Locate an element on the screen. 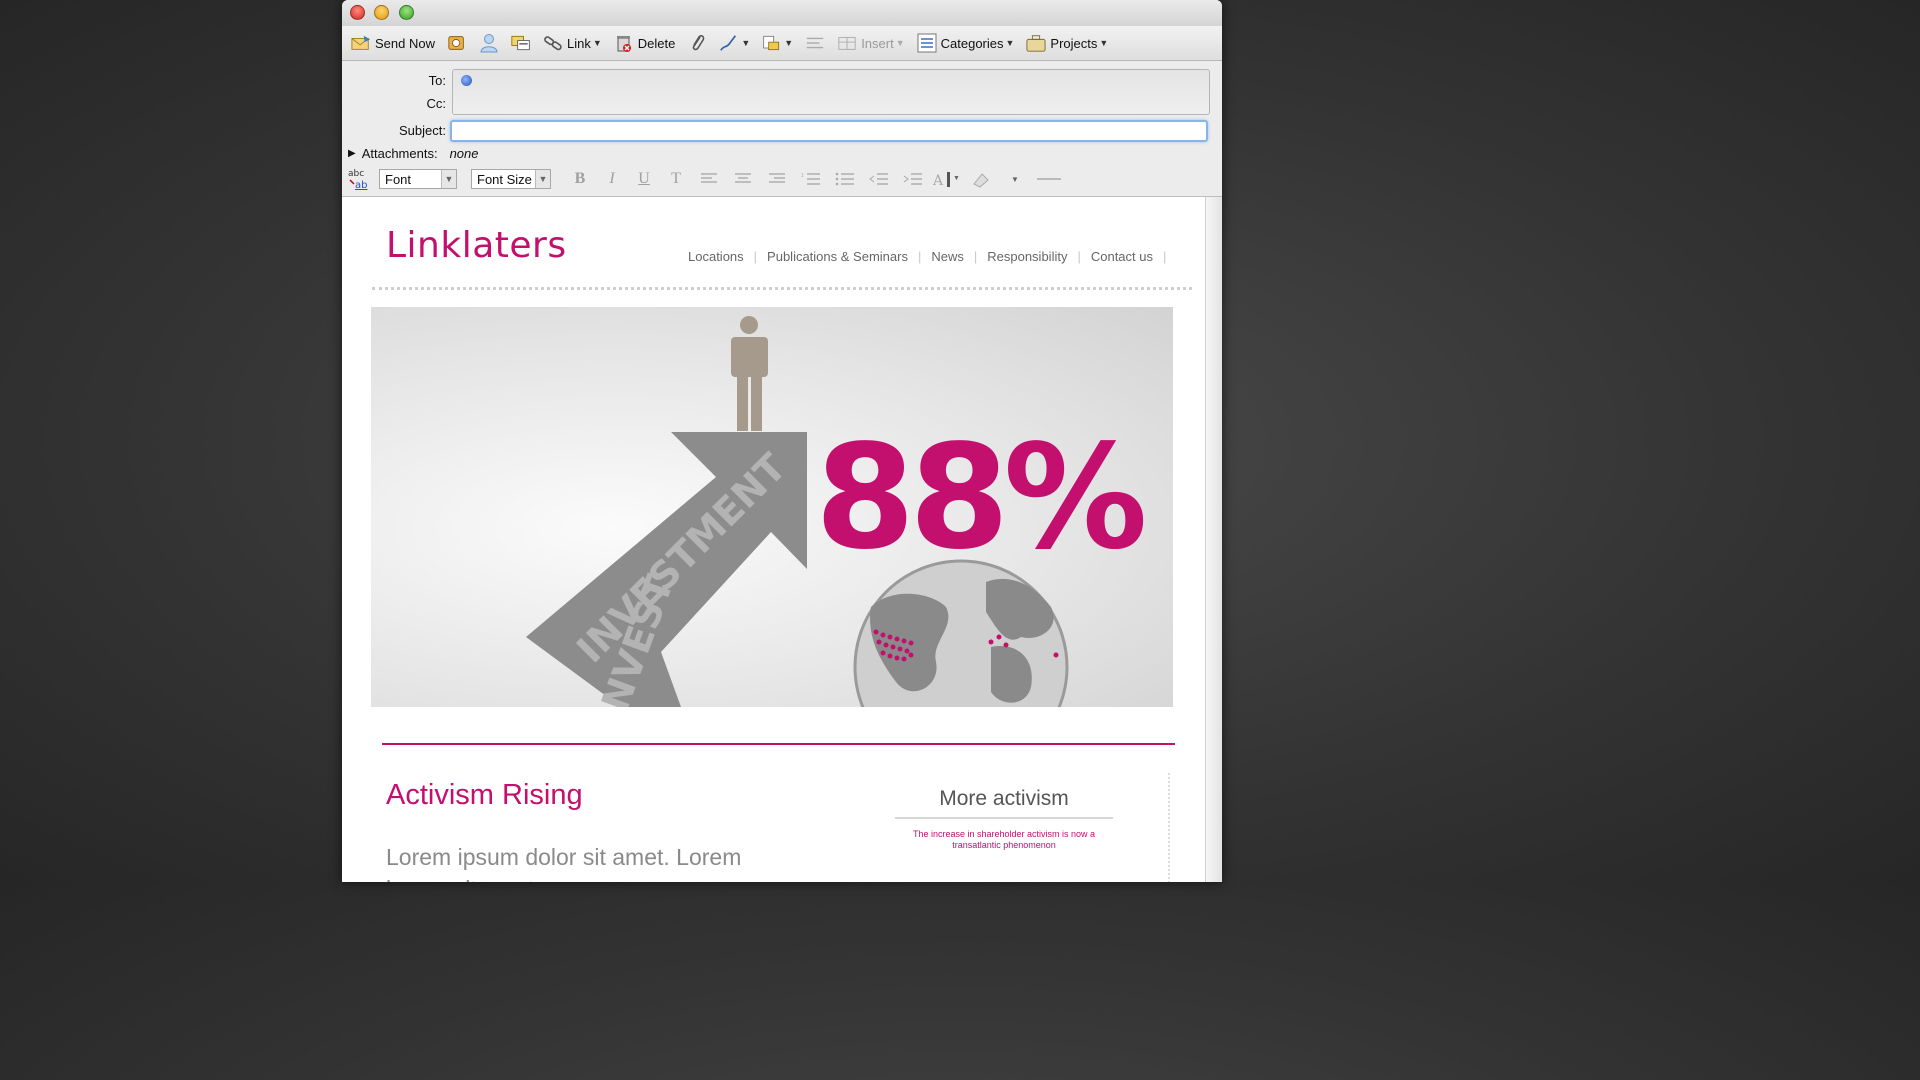 The height and width of the screenshot is (1080, 1920). spellcheck-icon: abc ab is located at coordinates (360, 179).